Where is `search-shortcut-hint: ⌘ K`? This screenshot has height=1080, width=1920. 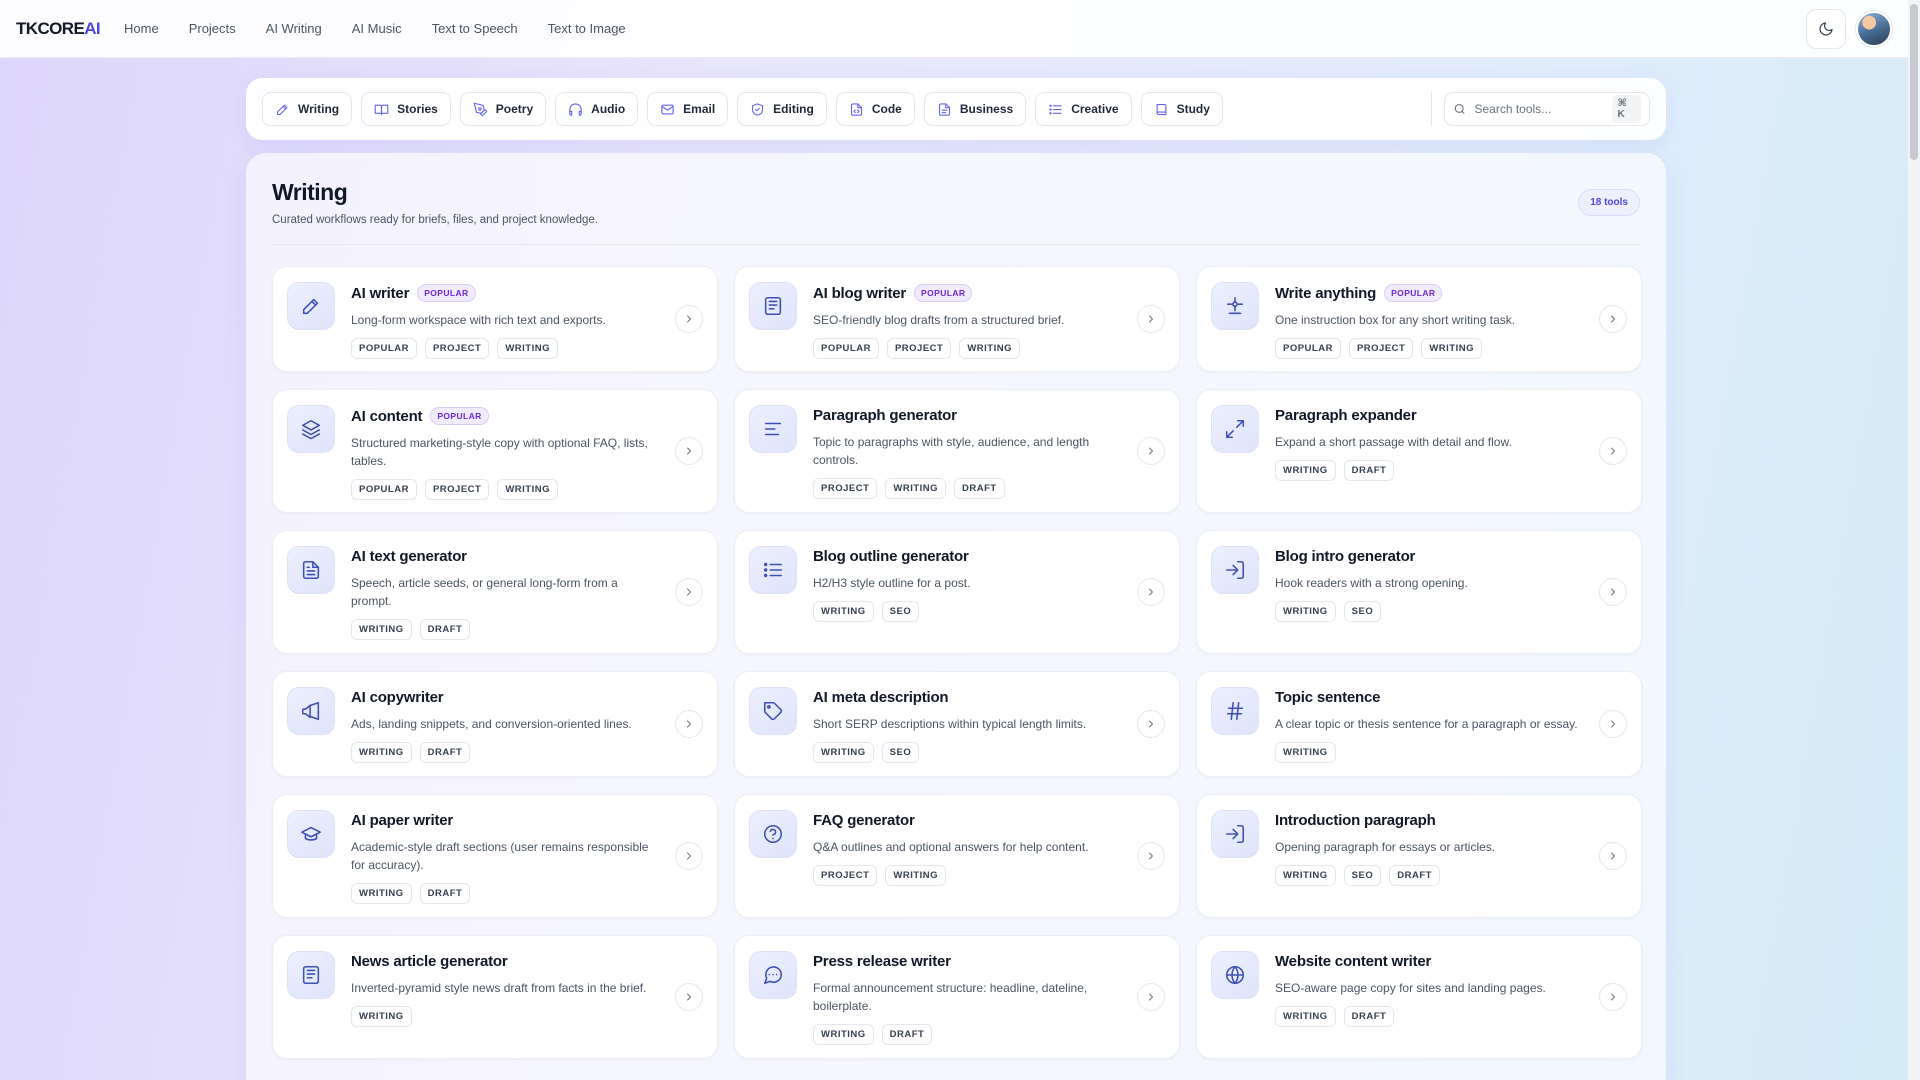 search-shortcut-hint: ⌘ K is located at coordinates (1626, 109).